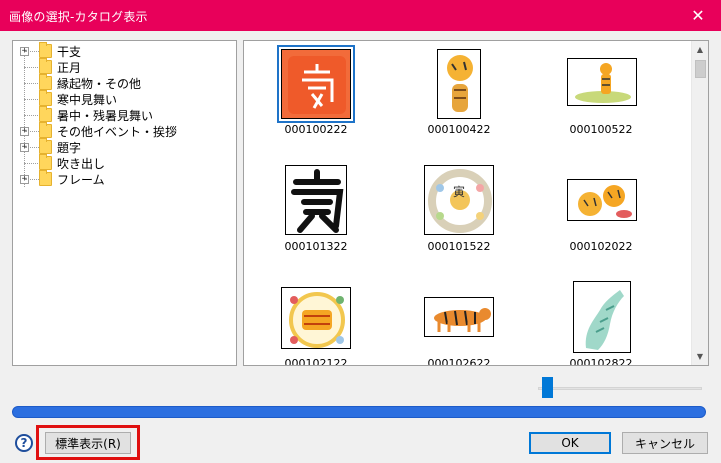  What do you see at coordinates (462, 320) in the screenshot?
I see `tiger-walking-icon` at bounding box center [462, 320].